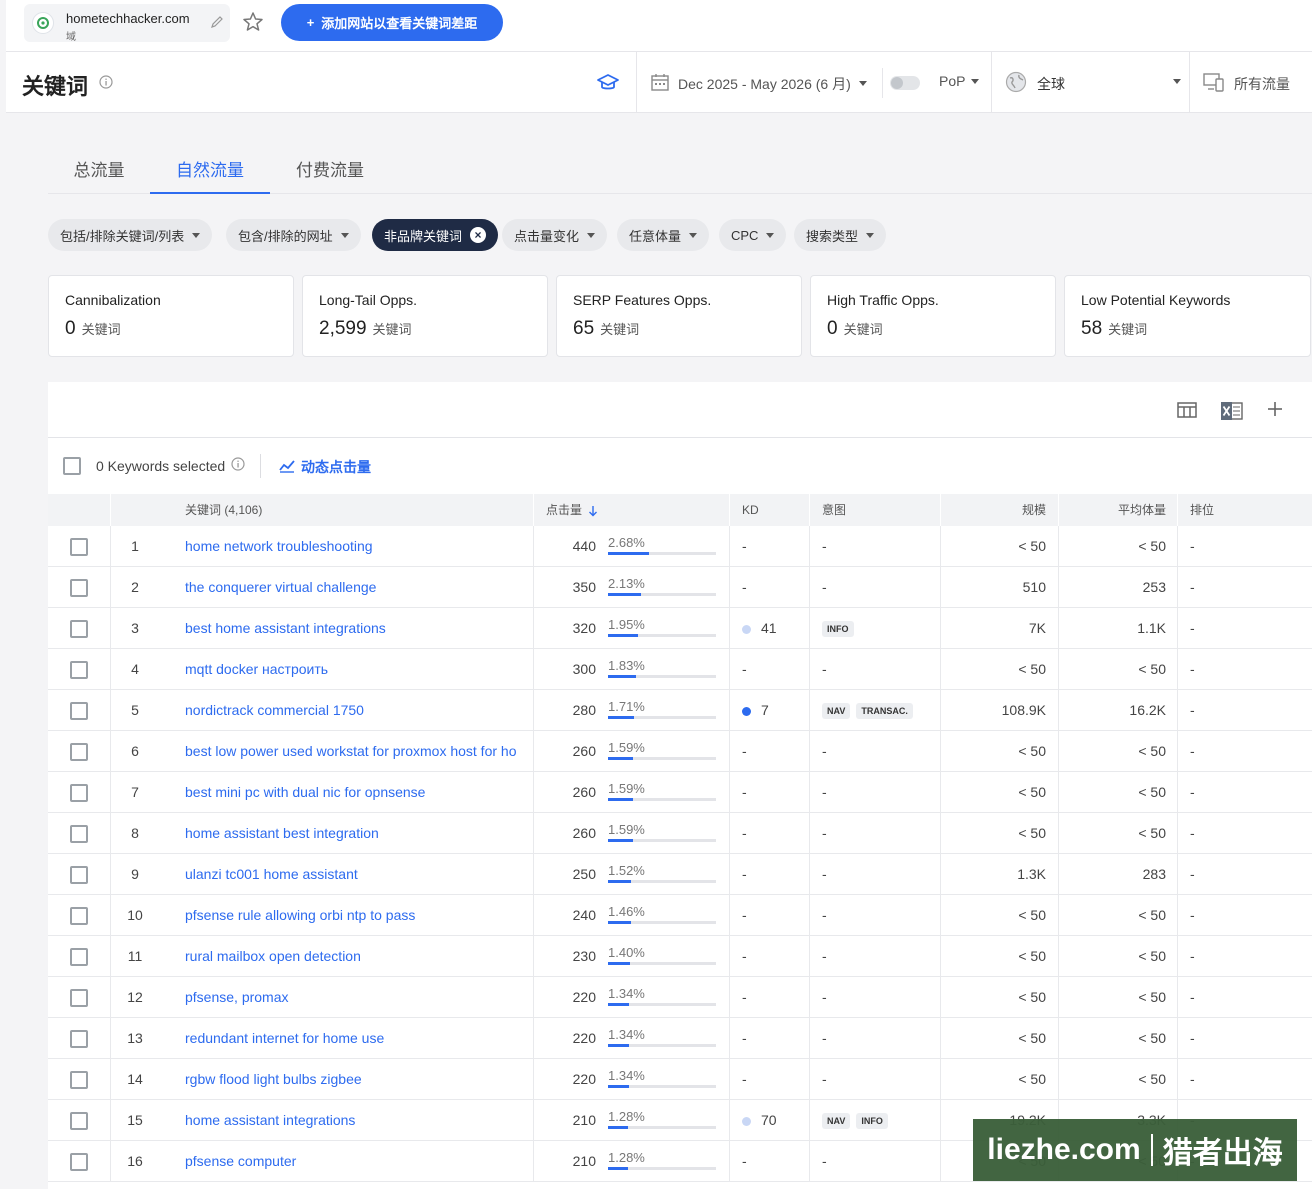 The width and height of the screenshot is (1312, 1189). What do you see at coordinates (135, 1038) in the screenshot?
I see `row-number: 13` at bounding box center [135, 1038].